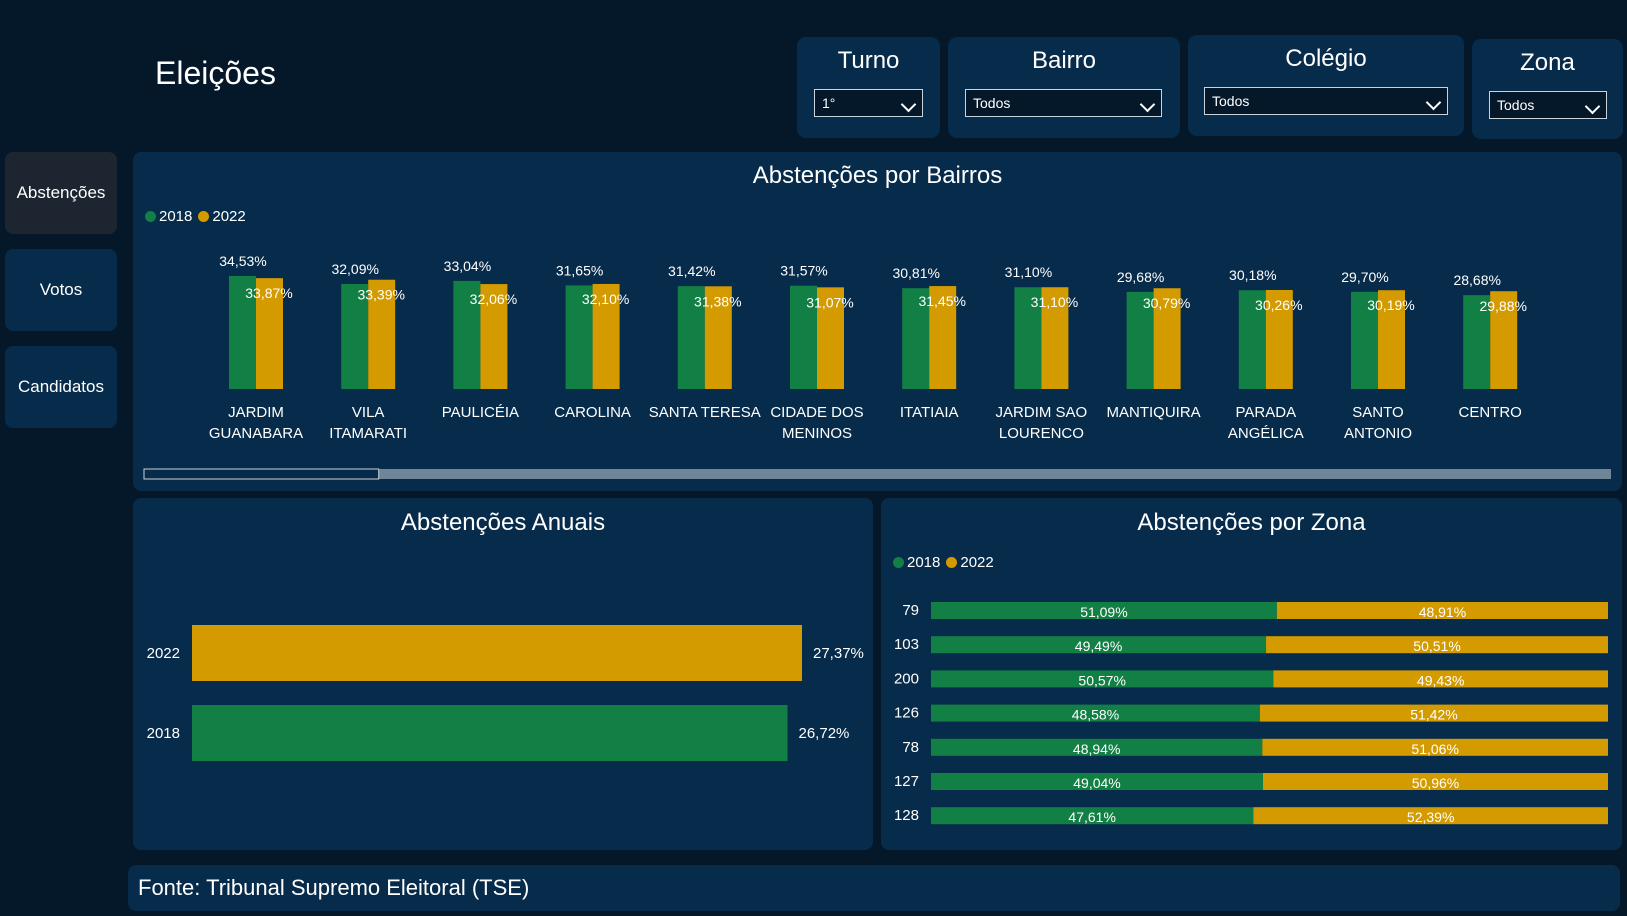 The width and height of the screenshot is (1627, 916). What do you see at coordinates (1433, 715) in the screenshot?
I see `data-label-2022: 51,42%` at bounding box center [1433, 715].